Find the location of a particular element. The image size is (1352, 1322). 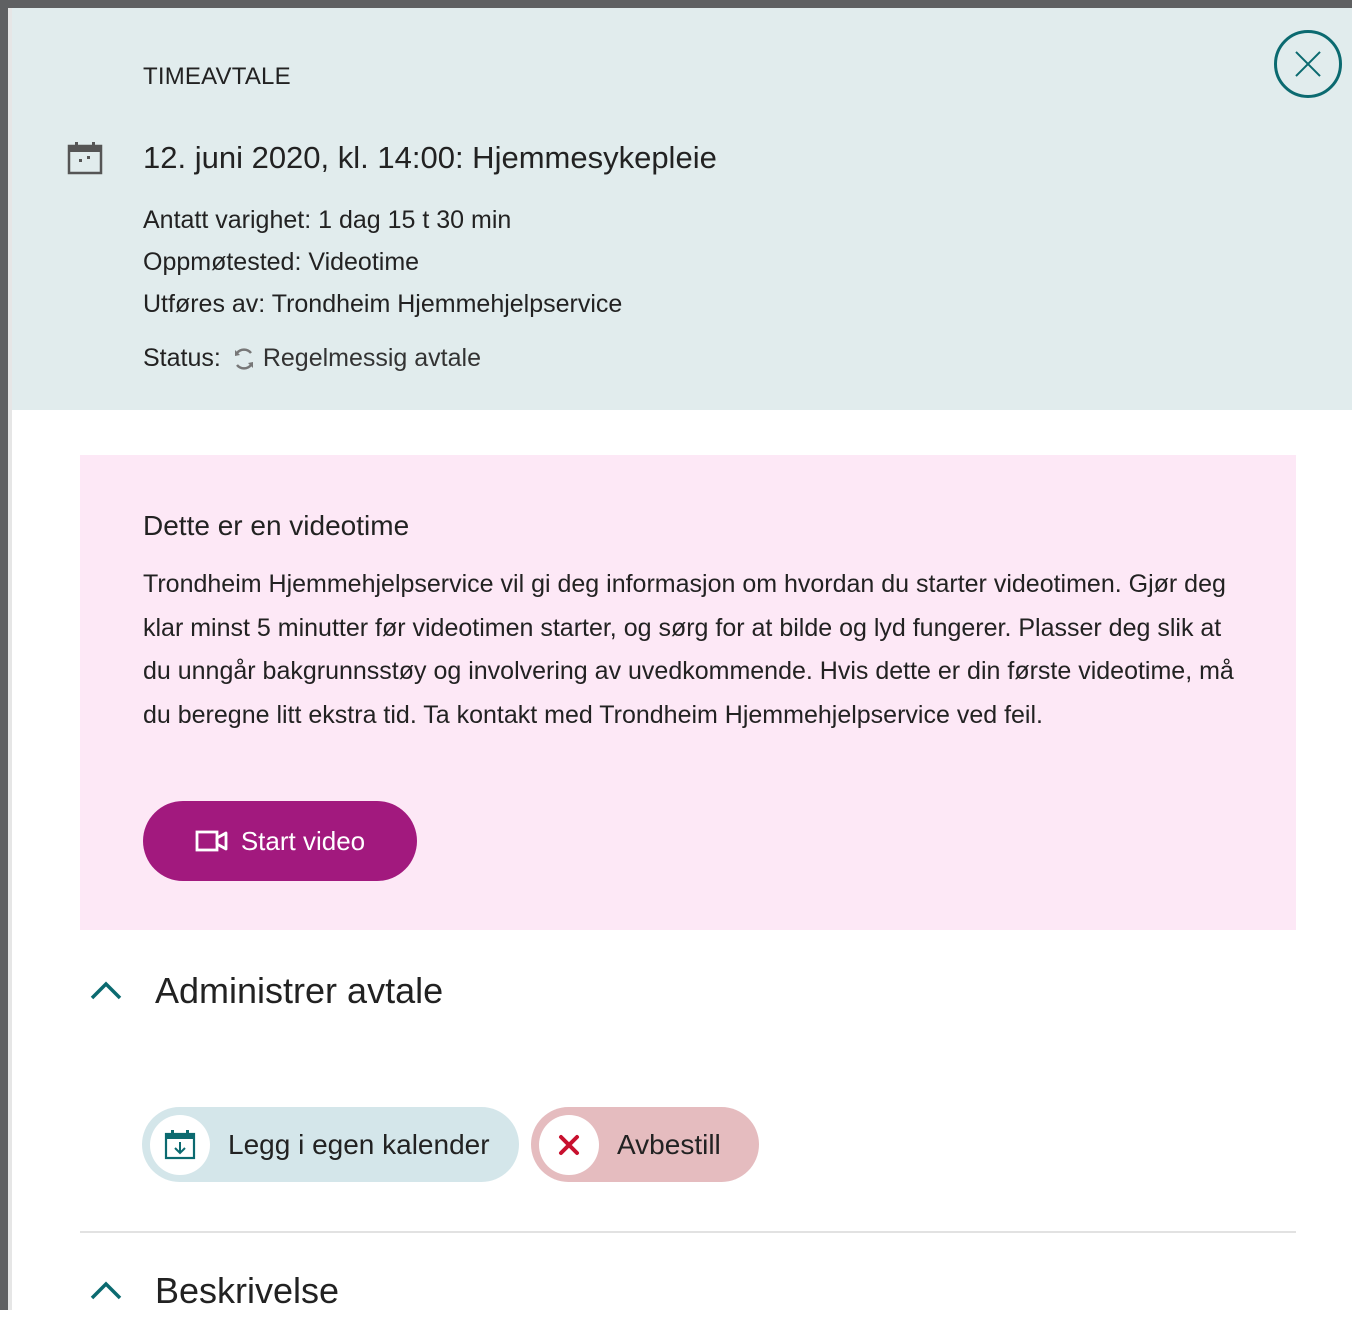

window-frame-left is located at coordinates (4, 655).